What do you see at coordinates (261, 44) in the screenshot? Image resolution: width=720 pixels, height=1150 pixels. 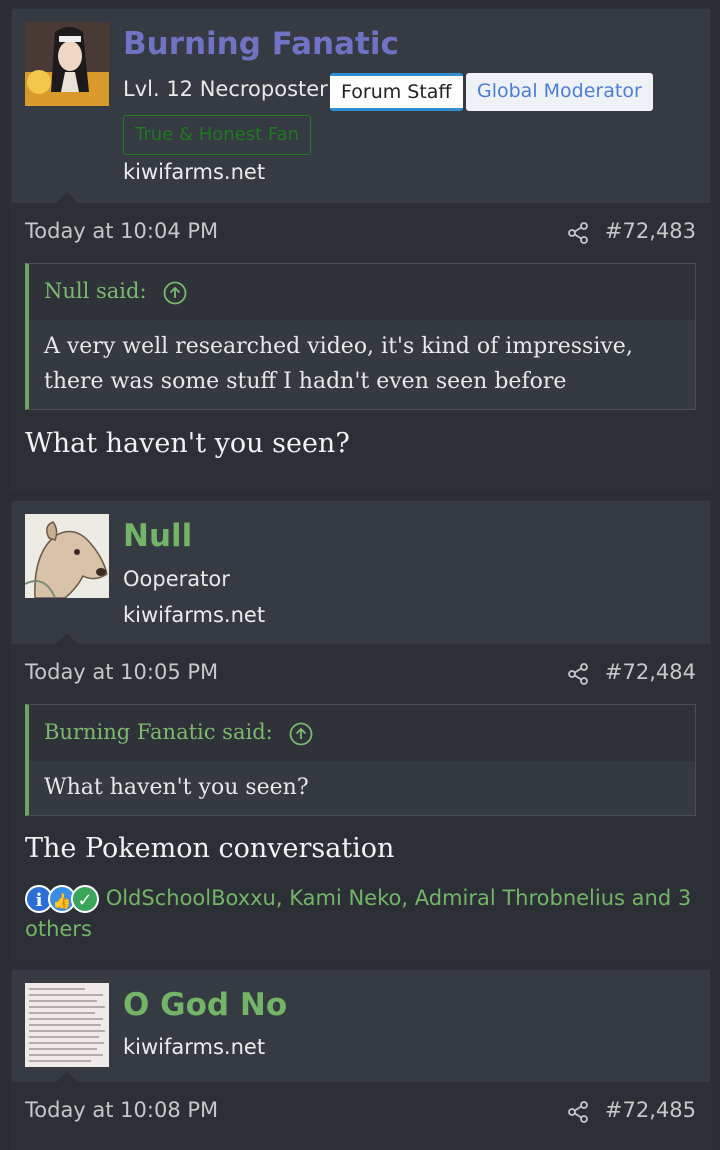 I see `username: Burning Fanatic` at bounding box center [261, 44].